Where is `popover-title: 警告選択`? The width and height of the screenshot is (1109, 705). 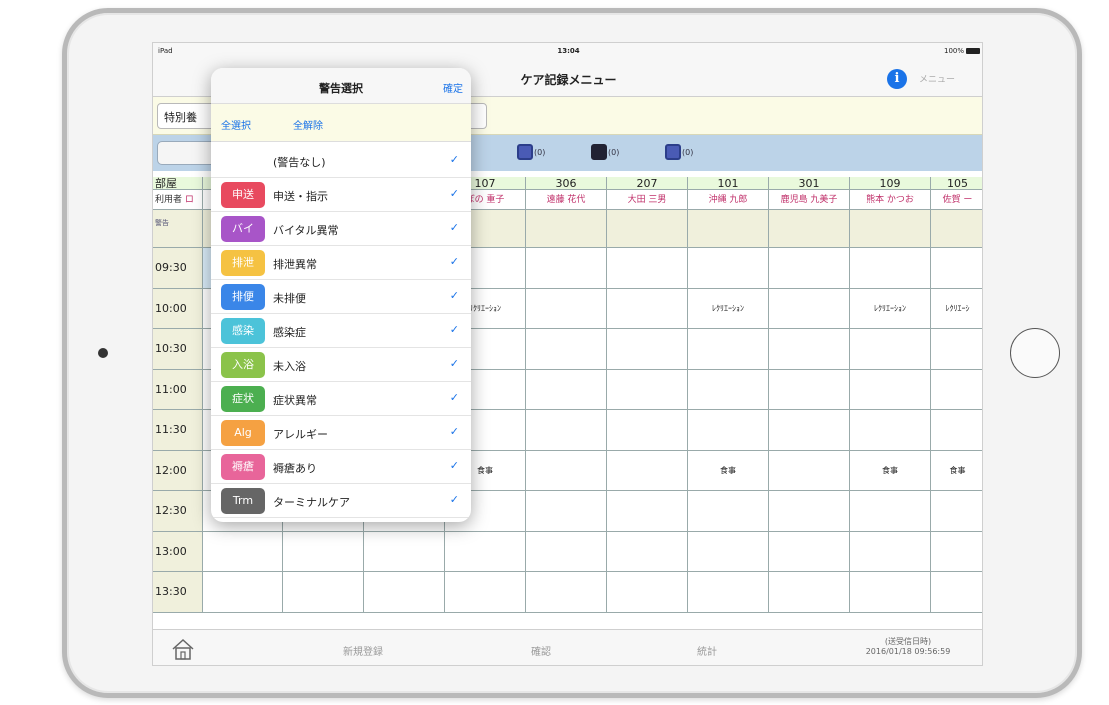 popover-title: 警告選択 is located at coordinates (341, 88).